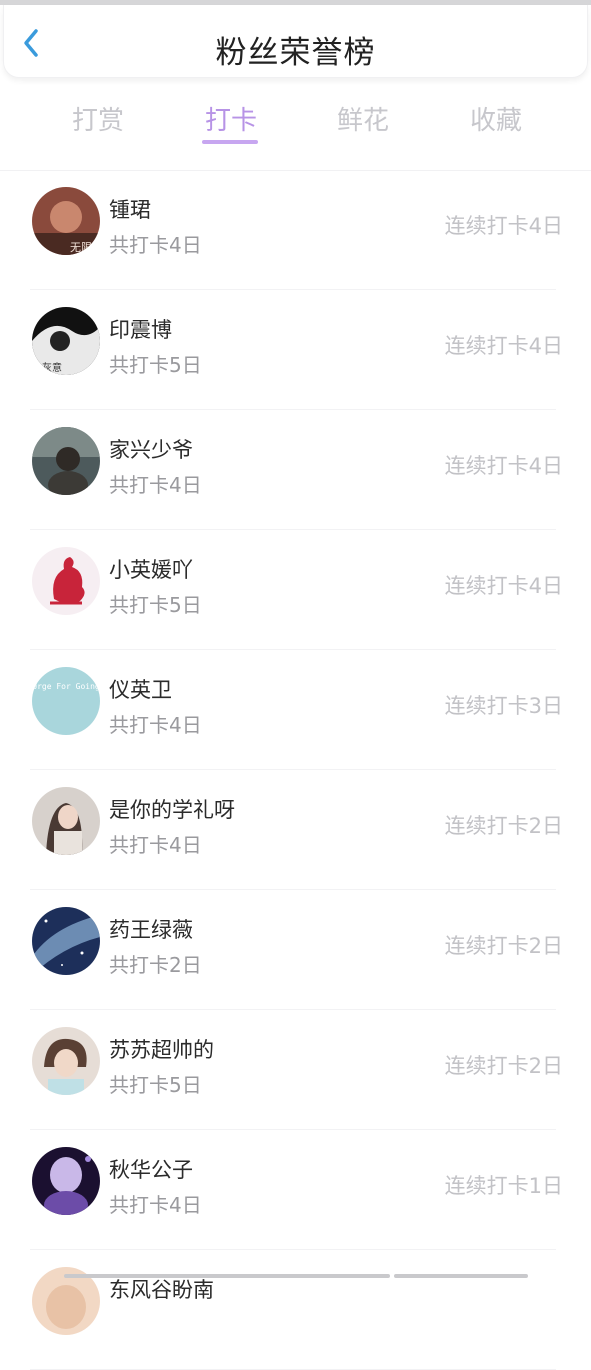  I want to click on user-name: 东风谷盼南, so click(161, 1289).